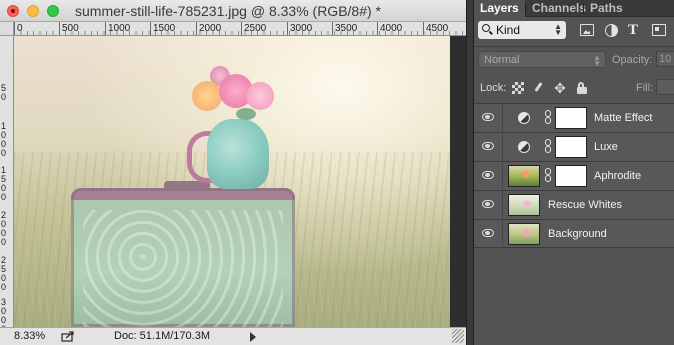  I want to click on ruler-label: 3000, so click(301, 28).